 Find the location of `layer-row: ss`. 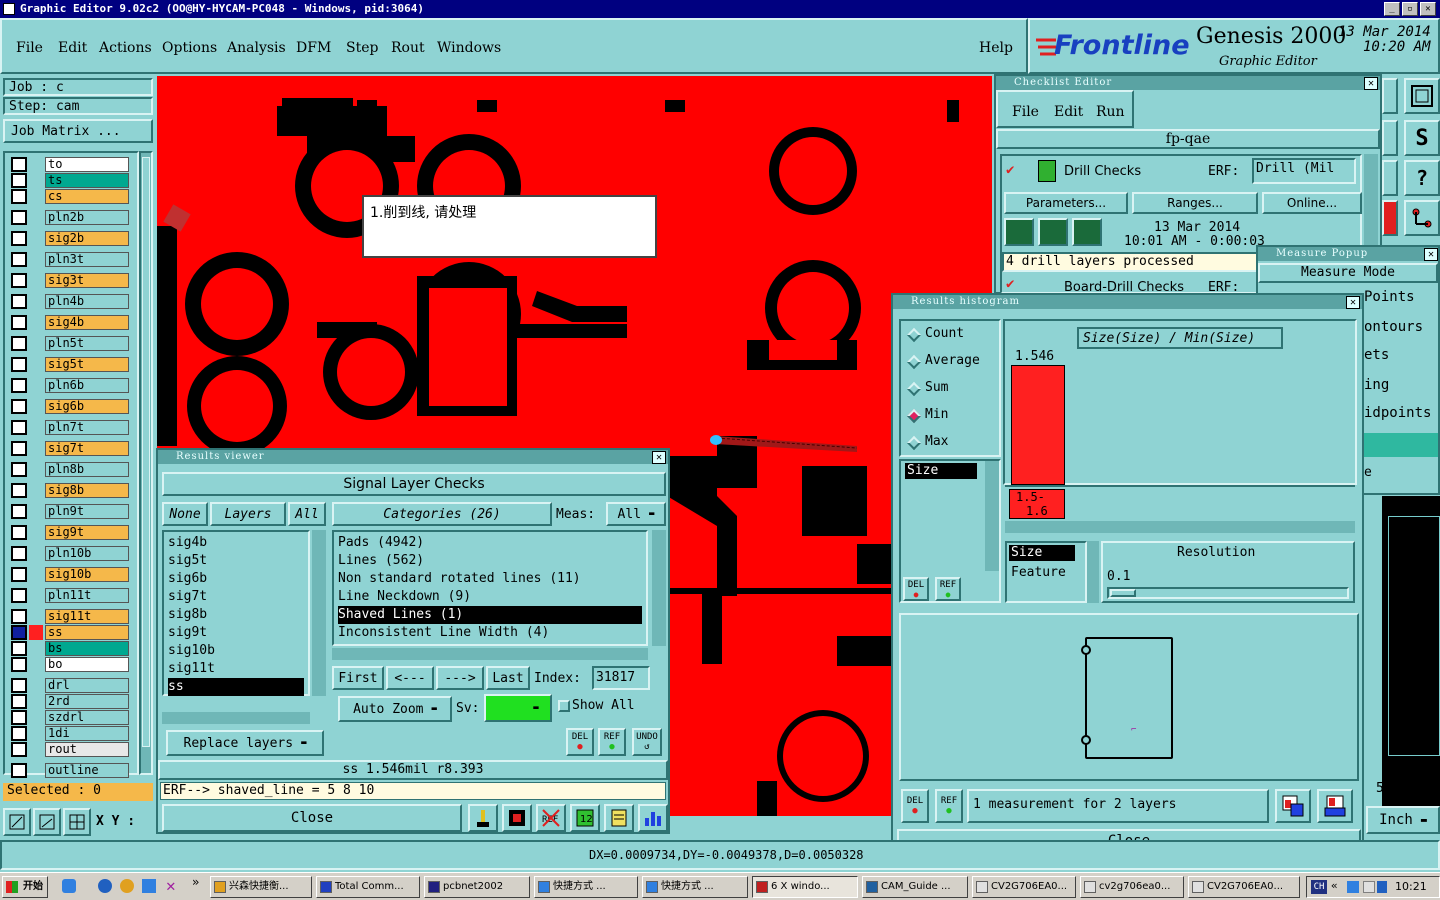

layer-row: ss is located at coordinates (70, 632).